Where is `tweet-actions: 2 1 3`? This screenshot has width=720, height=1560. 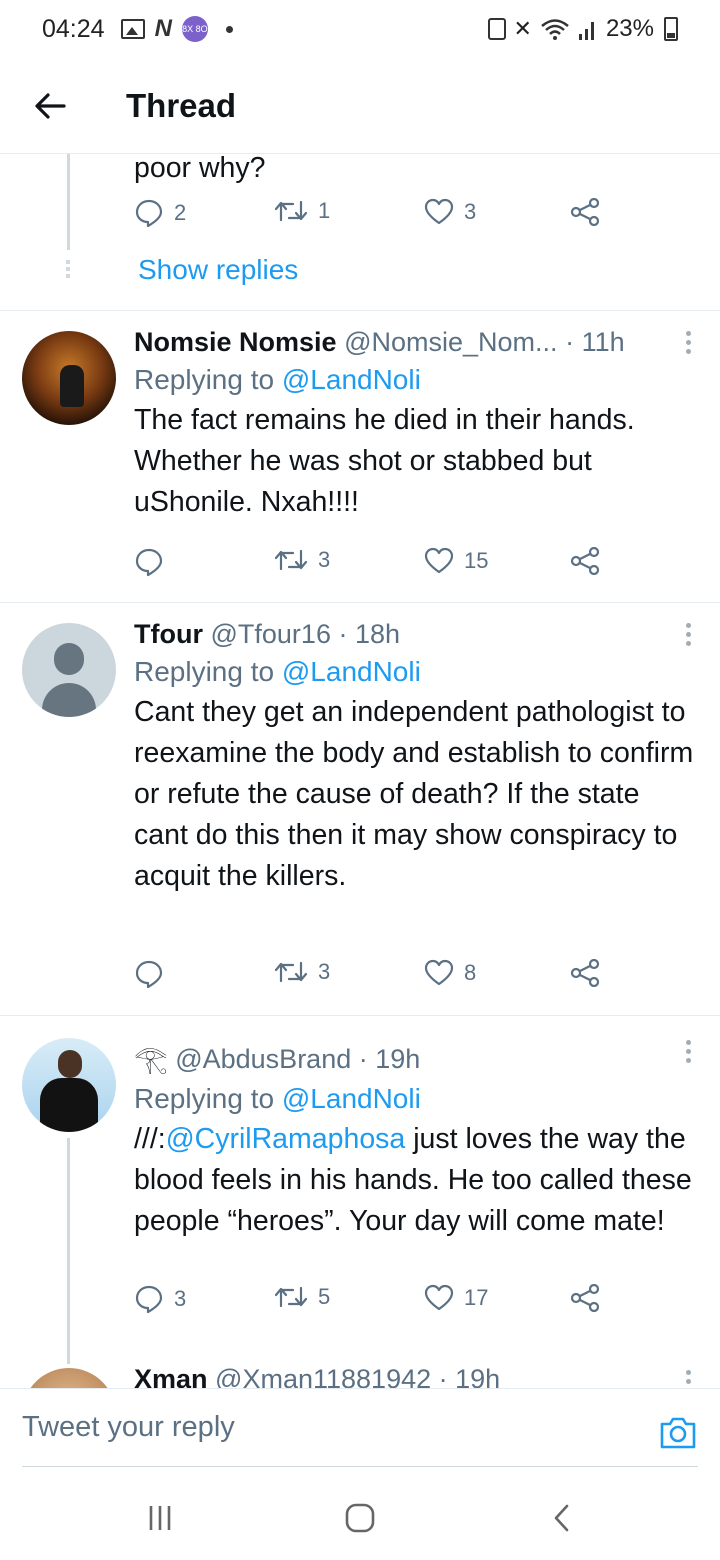 tweet-actions: 2 1 3 is located at coordinates (374, 218).